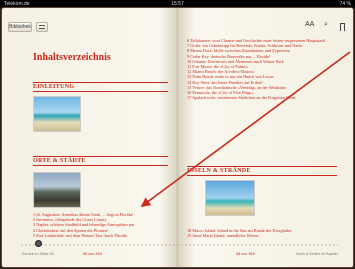 This screenshot has height=269, width=355. Describe the element at coordinates (309, 24) in the screenshot. I see `font-size-button: AA` at that location.